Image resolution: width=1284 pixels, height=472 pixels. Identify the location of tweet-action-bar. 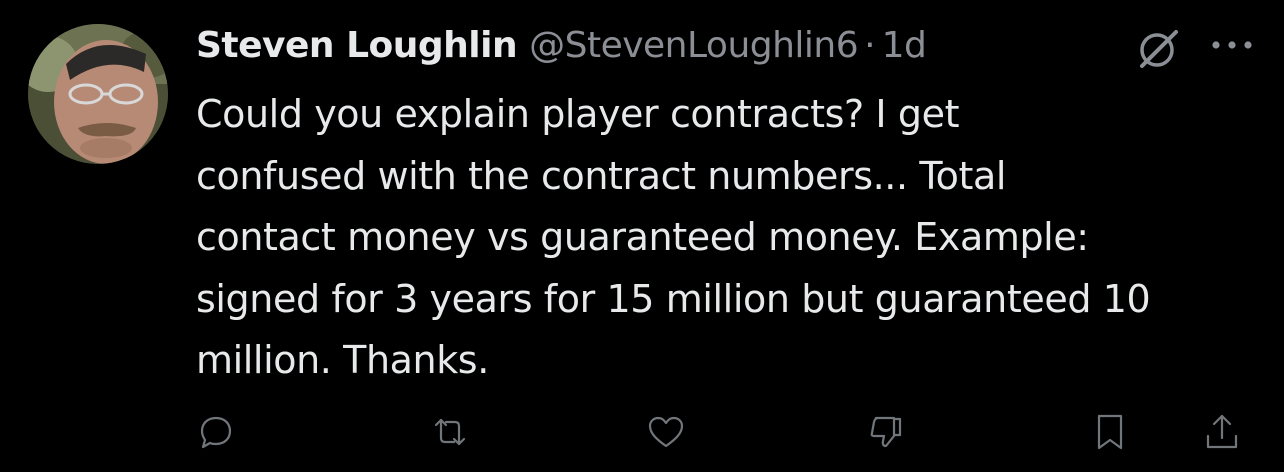
(642, 432).